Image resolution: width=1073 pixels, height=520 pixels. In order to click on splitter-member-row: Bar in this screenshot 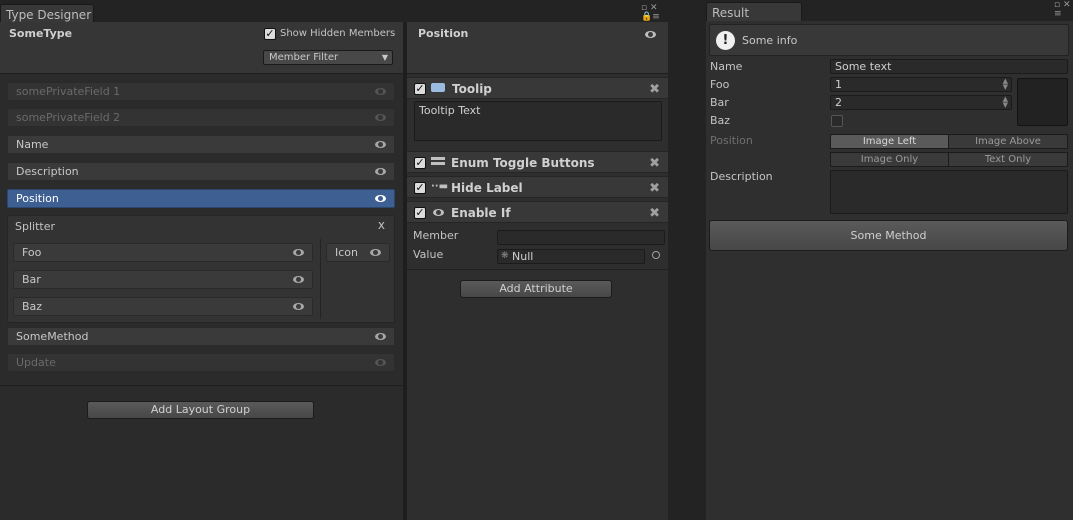, I will do `click(163, 279)`.